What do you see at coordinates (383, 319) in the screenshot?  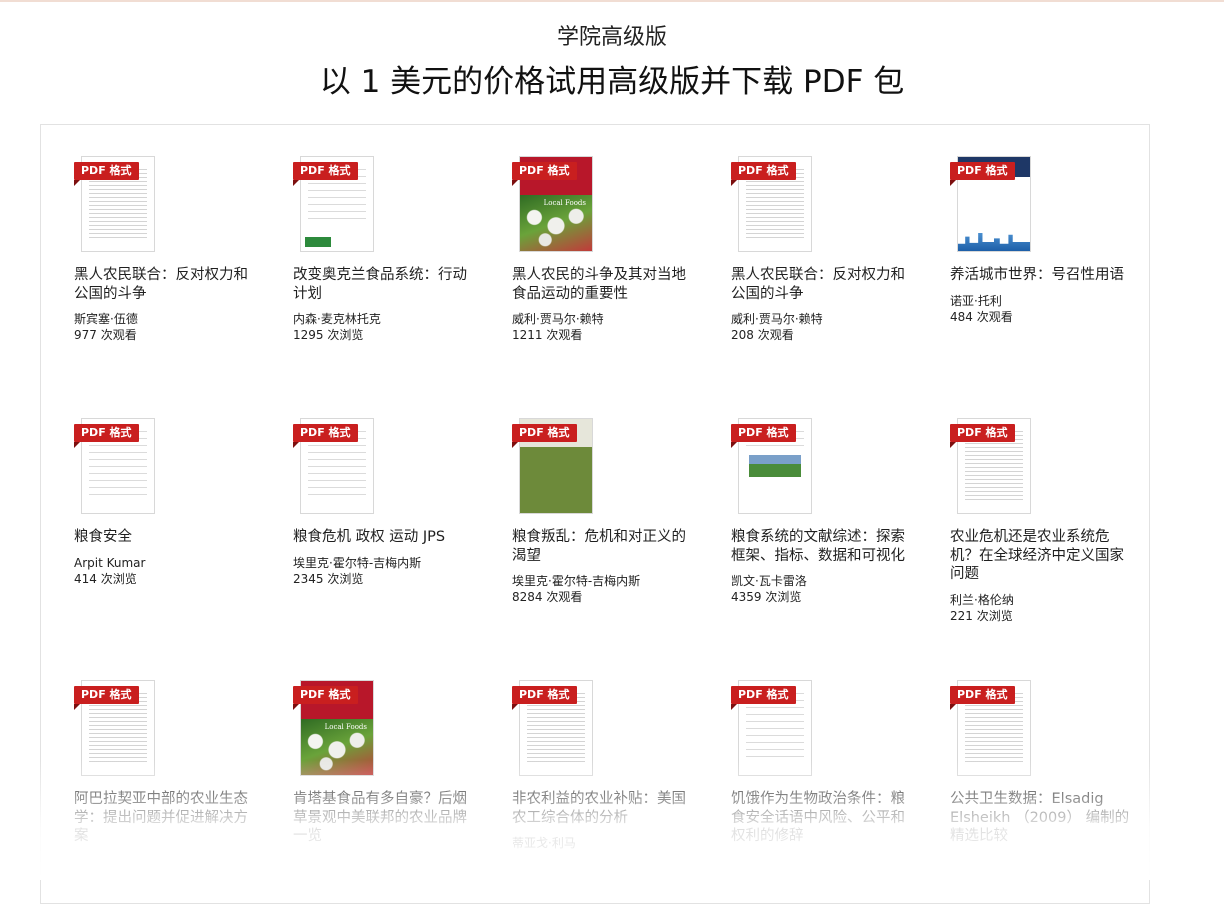 I see `document-author: 内森·麦克林托克` at bounding box center [383, 319].